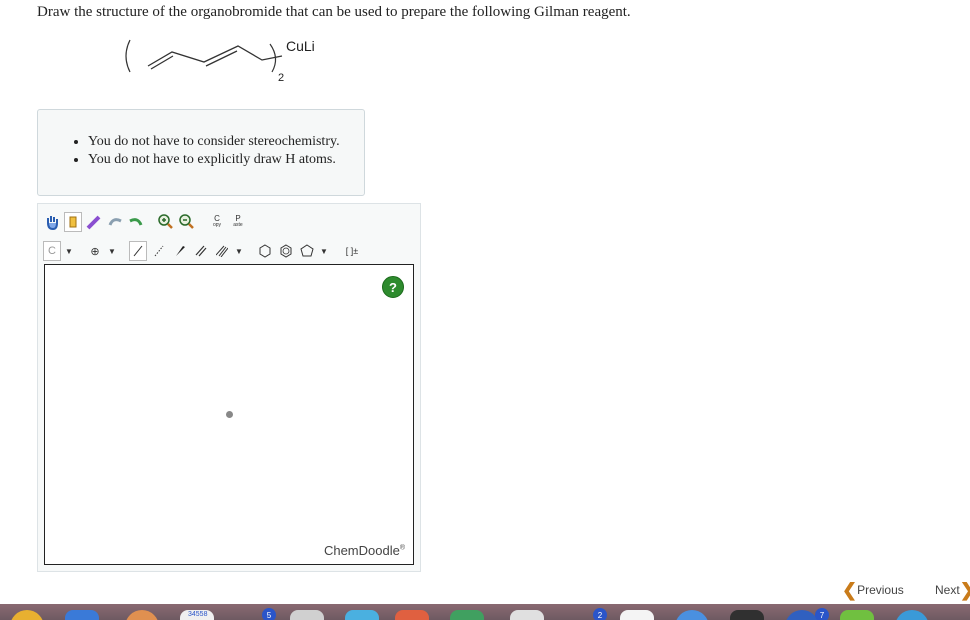 This screenshot has width=970, height=620. Describe the element at coordinates (402, 548) in the screenshot. I see `brand-mark: ®` at that location.